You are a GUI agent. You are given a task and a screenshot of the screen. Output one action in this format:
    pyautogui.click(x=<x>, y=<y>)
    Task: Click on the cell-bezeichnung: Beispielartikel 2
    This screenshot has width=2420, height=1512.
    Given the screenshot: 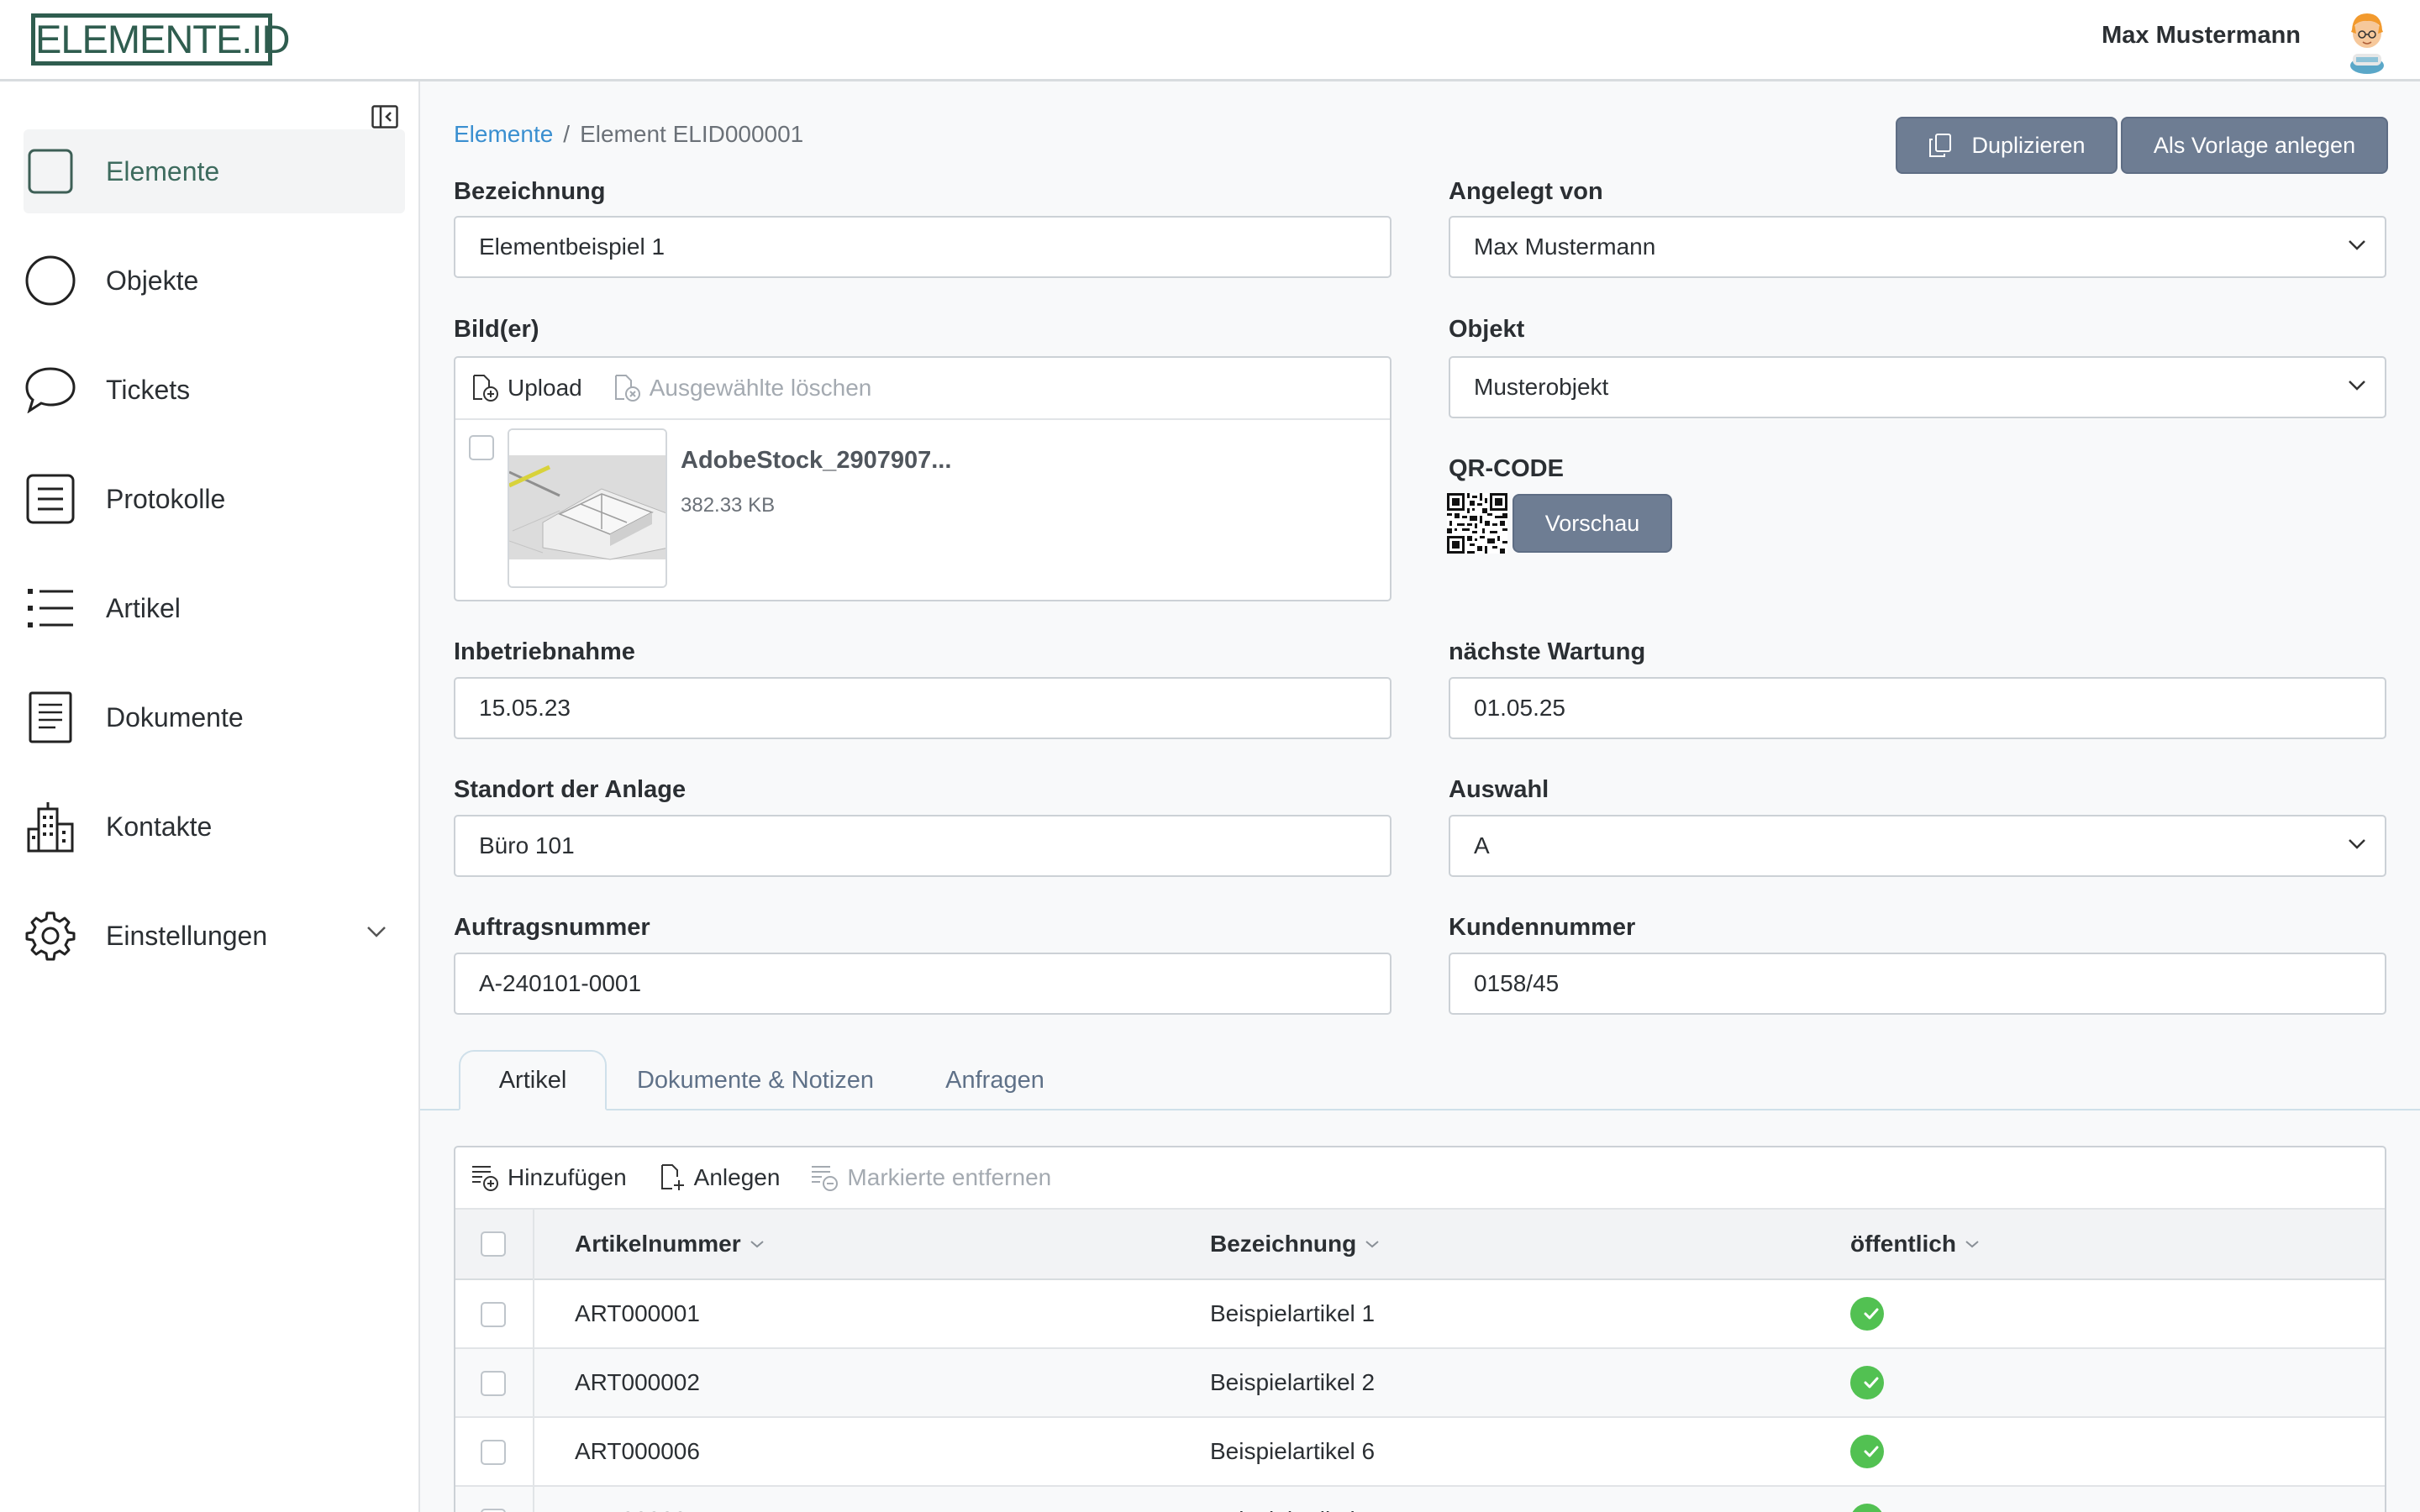 What is the action you would take?
    pyautogui.click(x=1293, y=1382)
    